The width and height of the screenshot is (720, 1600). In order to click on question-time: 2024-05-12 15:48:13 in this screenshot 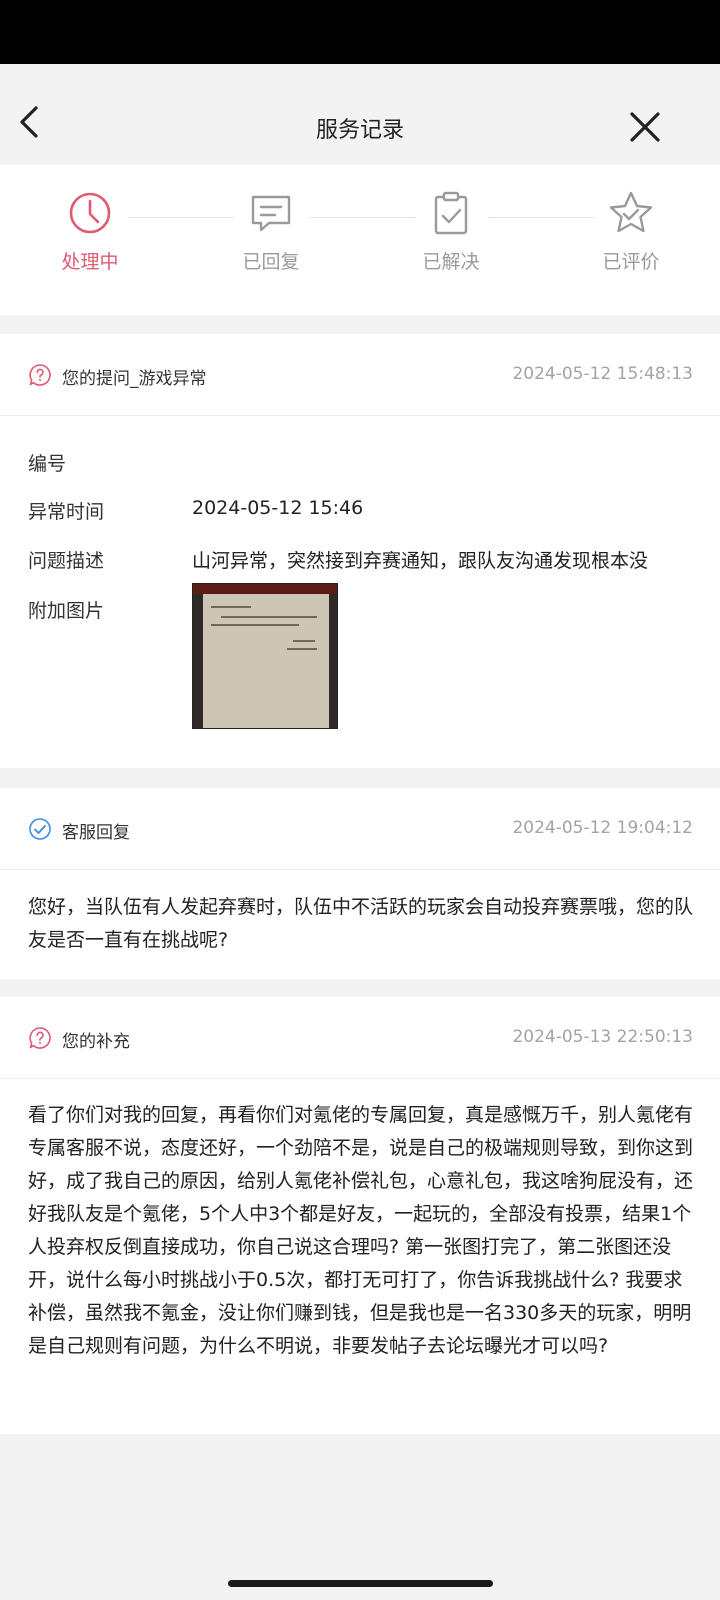, I will do `click(602, 374)`.